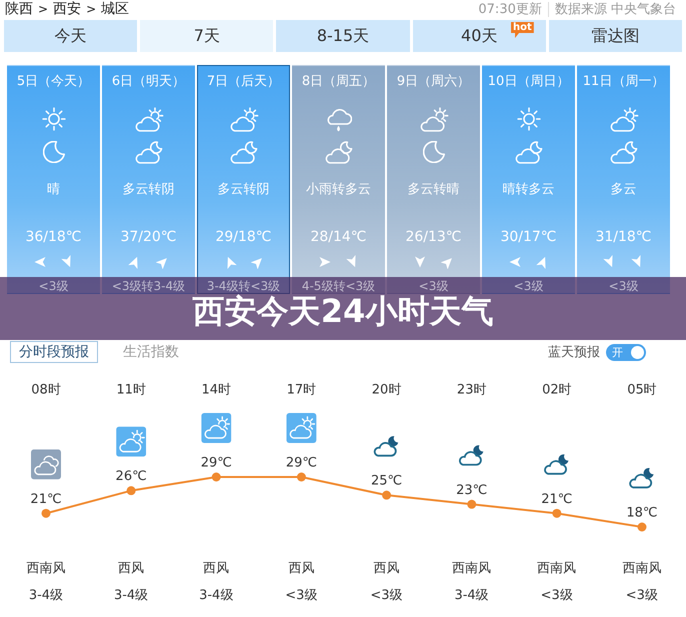 The width and height of the screenshot is (686, 617). What do you see at coordinates (207, 36) in the screenshot?
I see `tab: 7天` at bounding box center [207, 36].